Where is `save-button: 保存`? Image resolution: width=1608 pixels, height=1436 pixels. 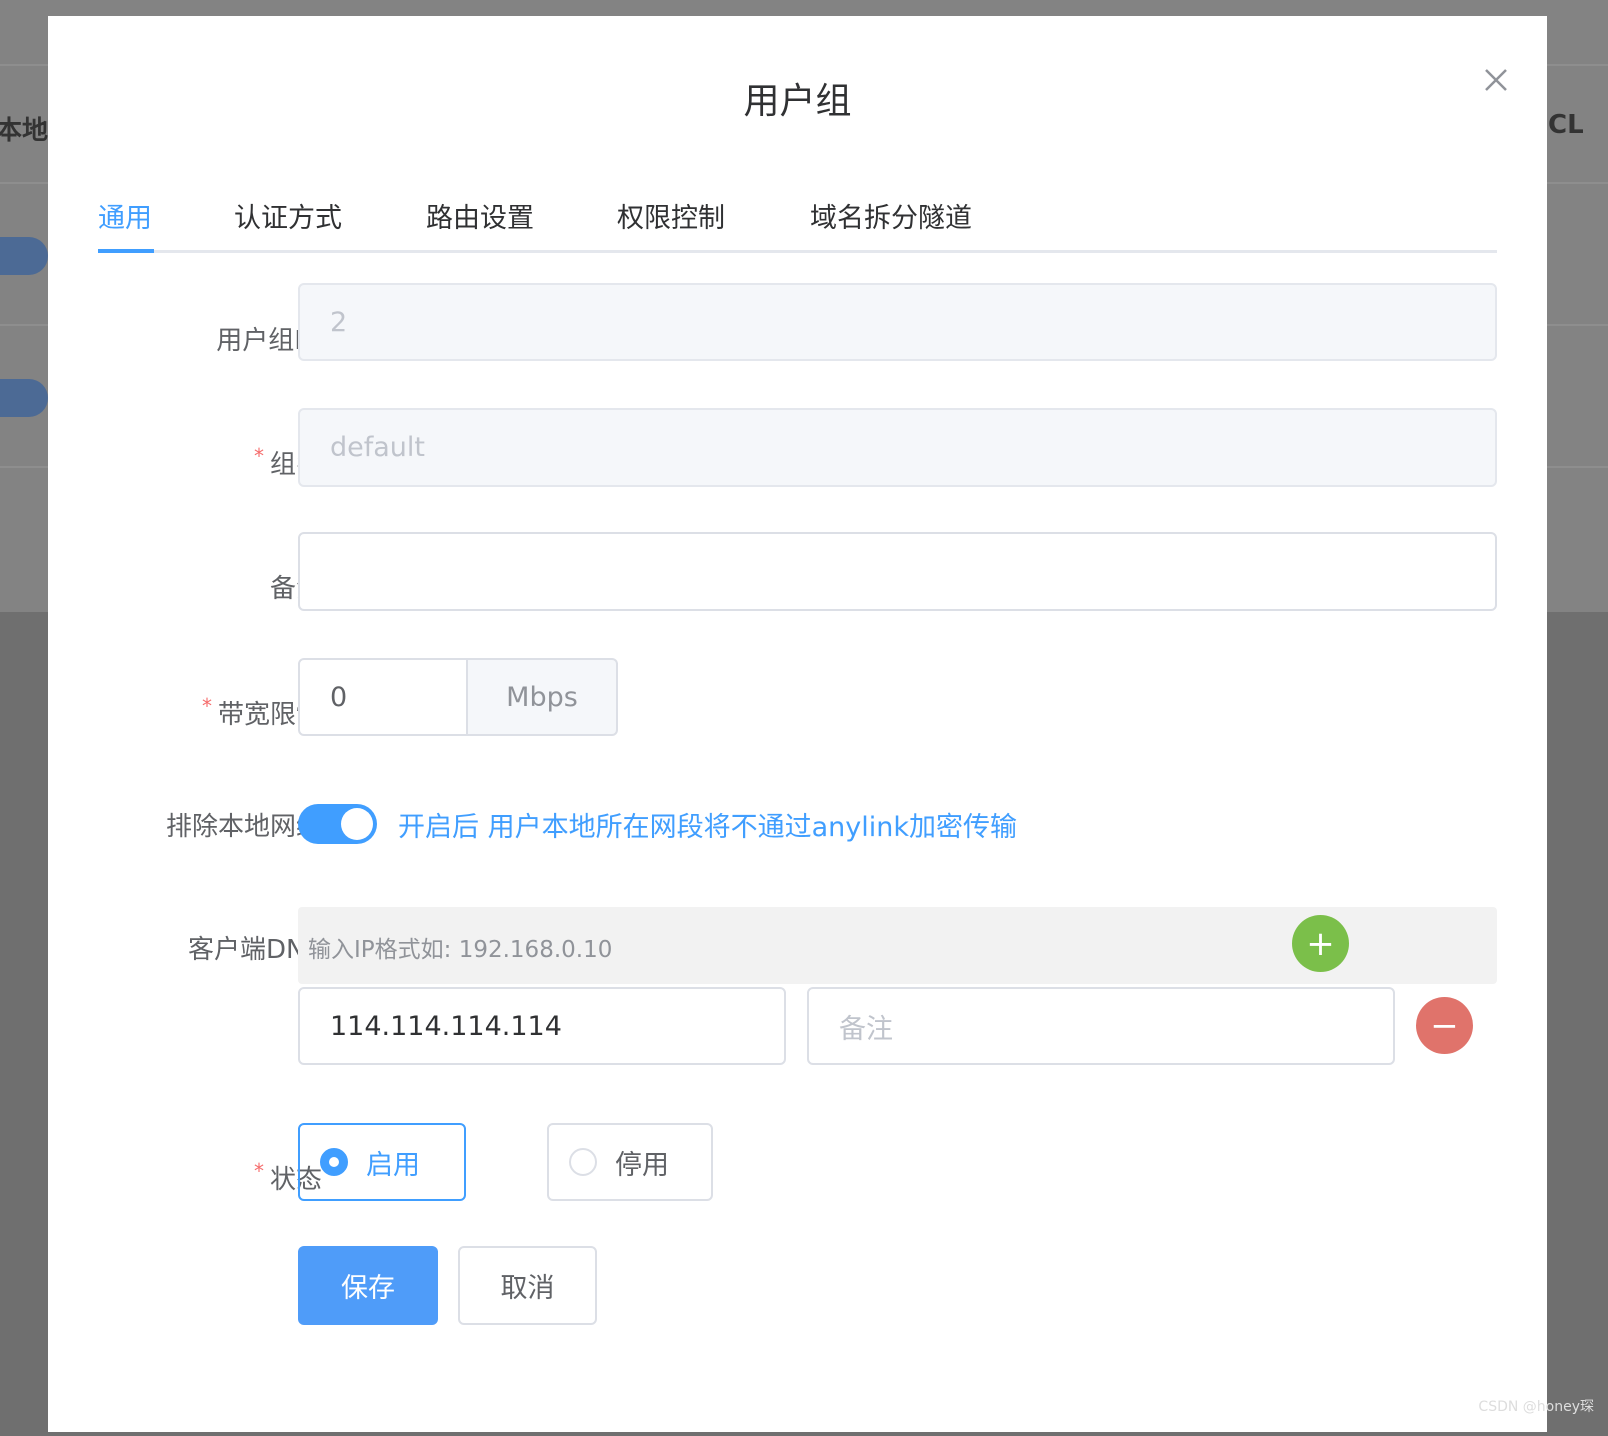
save-button: 保存 is located at coordinates (368, 1285).